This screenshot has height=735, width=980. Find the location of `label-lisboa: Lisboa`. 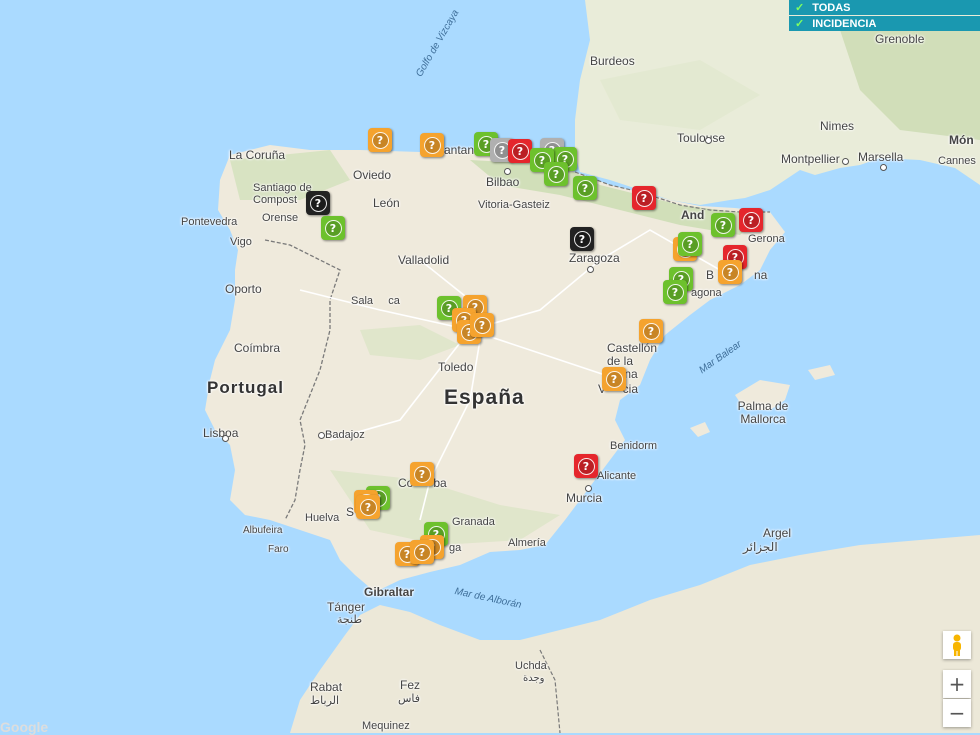

label-lisboa: Lisboa is located at coordinates (221, 433).